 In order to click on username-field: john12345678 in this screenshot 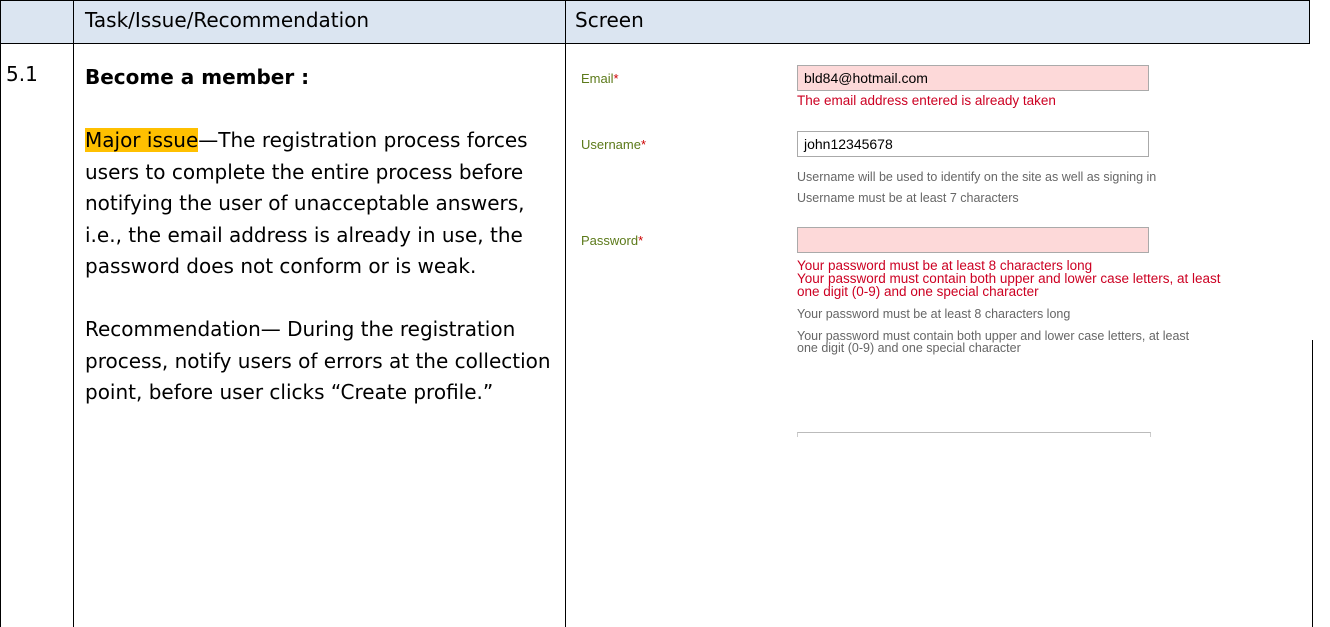, I will do `click(973, 144)`.